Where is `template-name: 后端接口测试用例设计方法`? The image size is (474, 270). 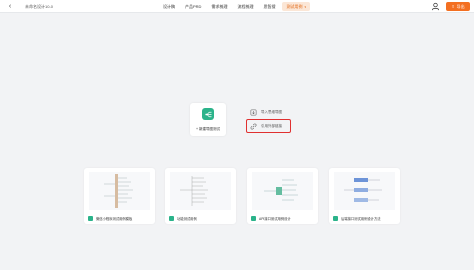 template-name: 后端接口测试用例设计方法 is located at coordinates (361, 218).